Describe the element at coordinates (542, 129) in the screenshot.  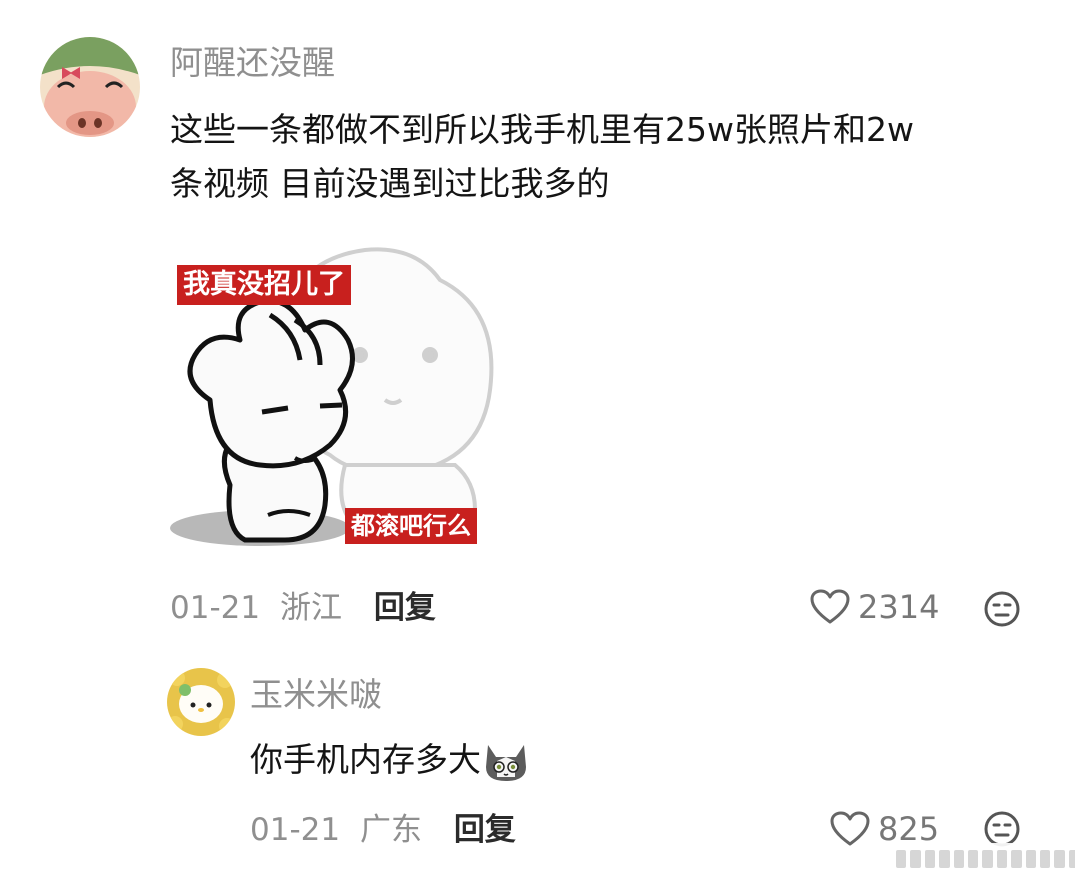
I see `comment-text-line: 这些一条都做不到所以我手机里有25w张照片和2w` at that location.